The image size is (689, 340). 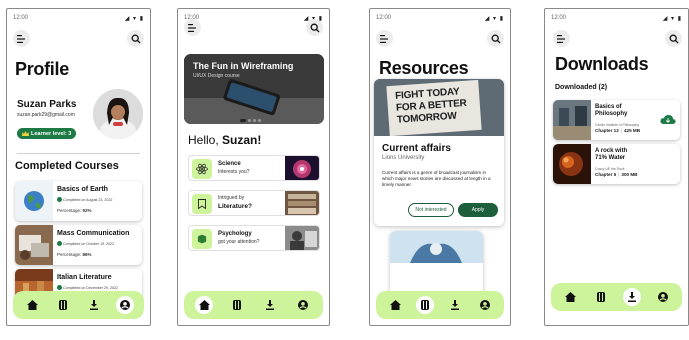 What do you see at coordinates (87, 254) in the screenshot?
I see `percentage-value: 86%` at bounding box center [87, 254].